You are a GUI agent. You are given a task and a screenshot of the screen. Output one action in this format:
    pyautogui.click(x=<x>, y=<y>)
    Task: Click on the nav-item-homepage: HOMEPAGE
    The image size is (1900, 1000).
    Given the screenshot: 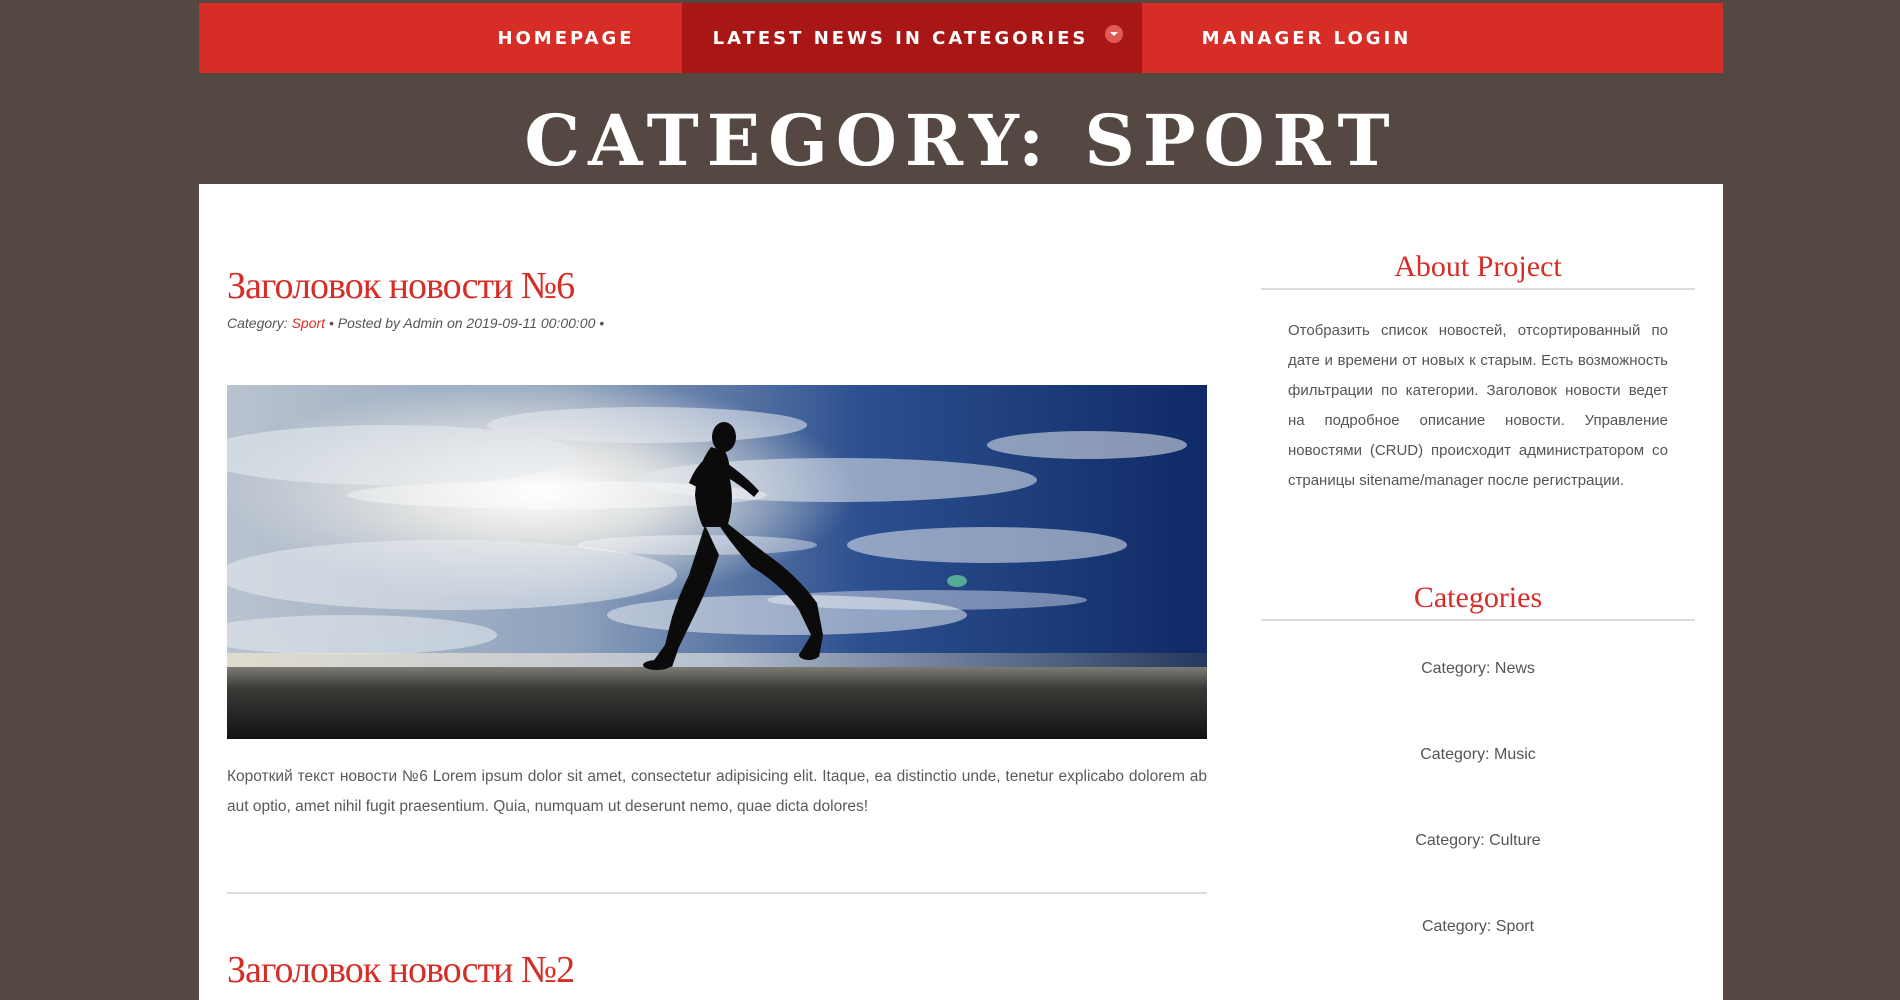 What is the action you would take?
    pyautogui.click(x=566, y=38)
    